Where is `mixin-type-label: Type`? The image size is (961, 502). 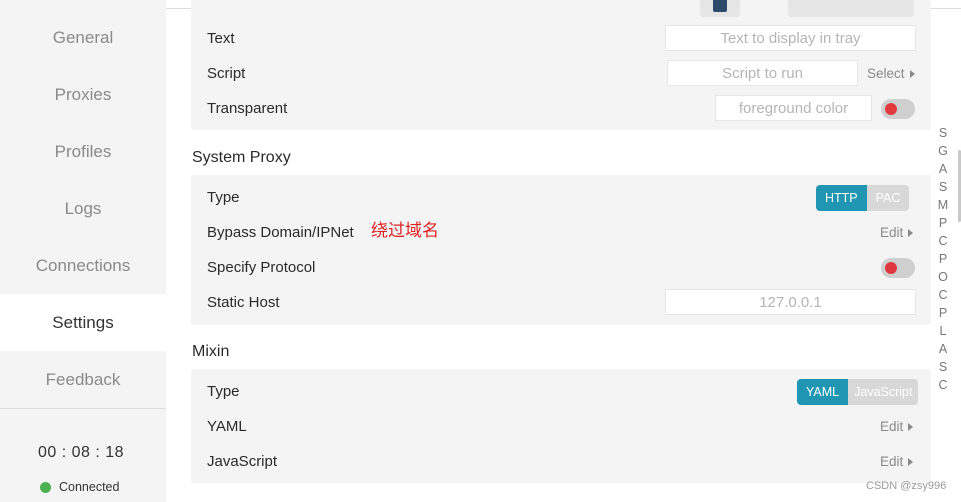 mixin-type-label: Type is located at coordinates (223, 391).